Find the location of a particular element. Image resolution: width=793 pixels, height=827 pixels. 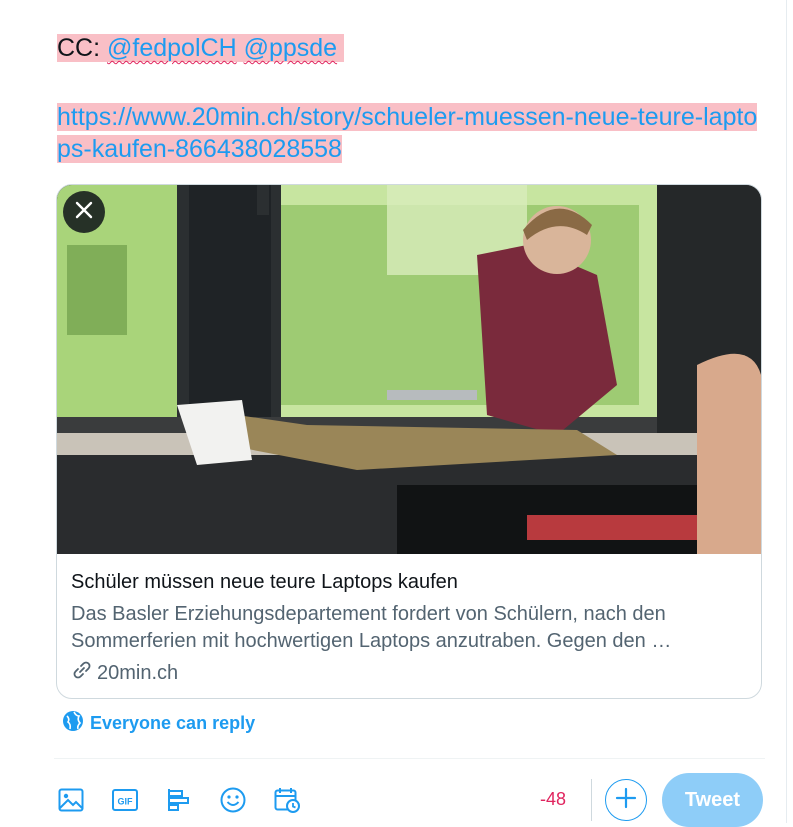

mention-fedpolch: @fedpolCH is located at coordinates (172, 48).